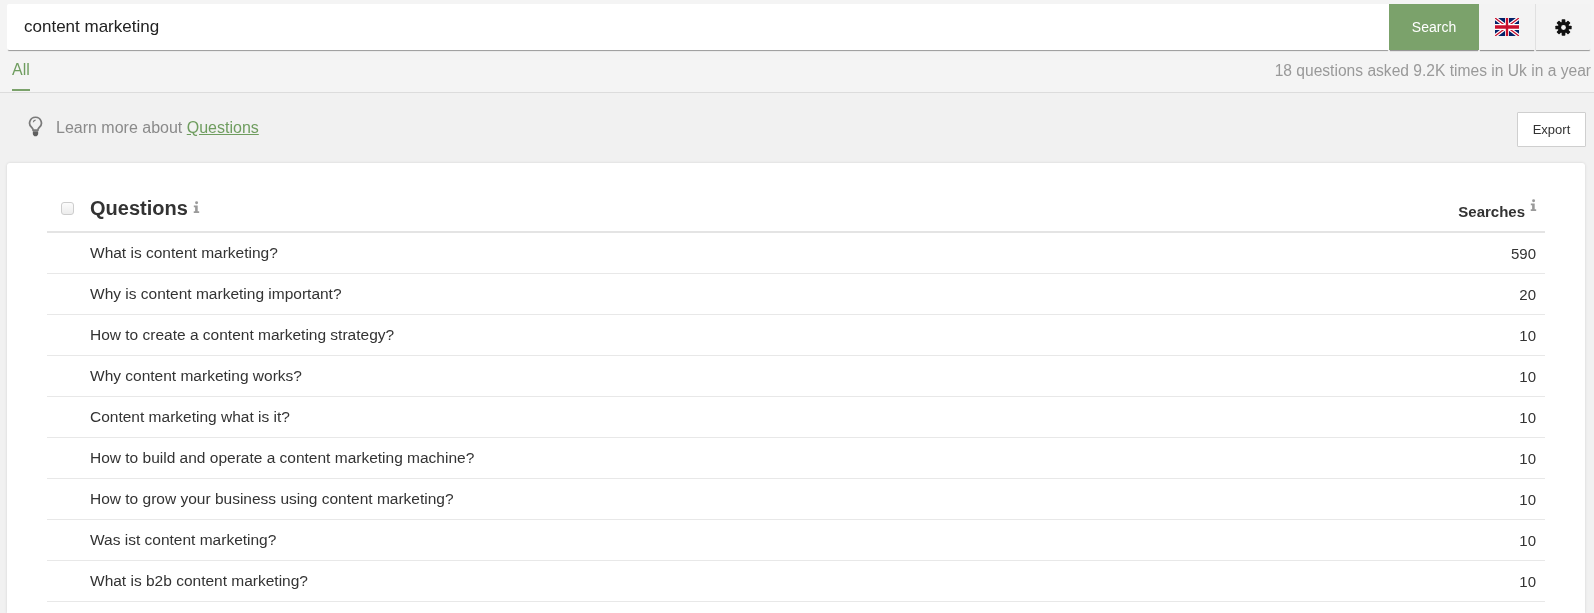 This screenshot has width=1594, height=613. Describe the element at coordinates (21, 70) in the screenshot. I see `filter-tab: All` at that location.